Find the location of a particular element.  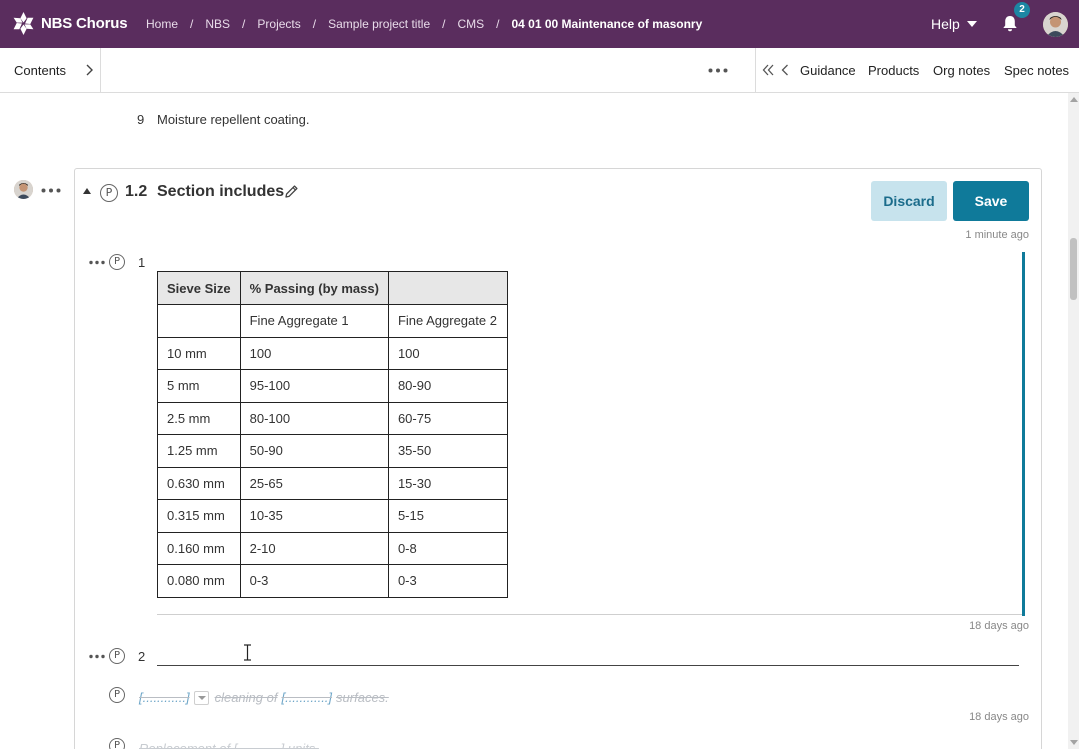

deleted-item-text: Replacement of [............] units. is located at coordinates (229, 745).